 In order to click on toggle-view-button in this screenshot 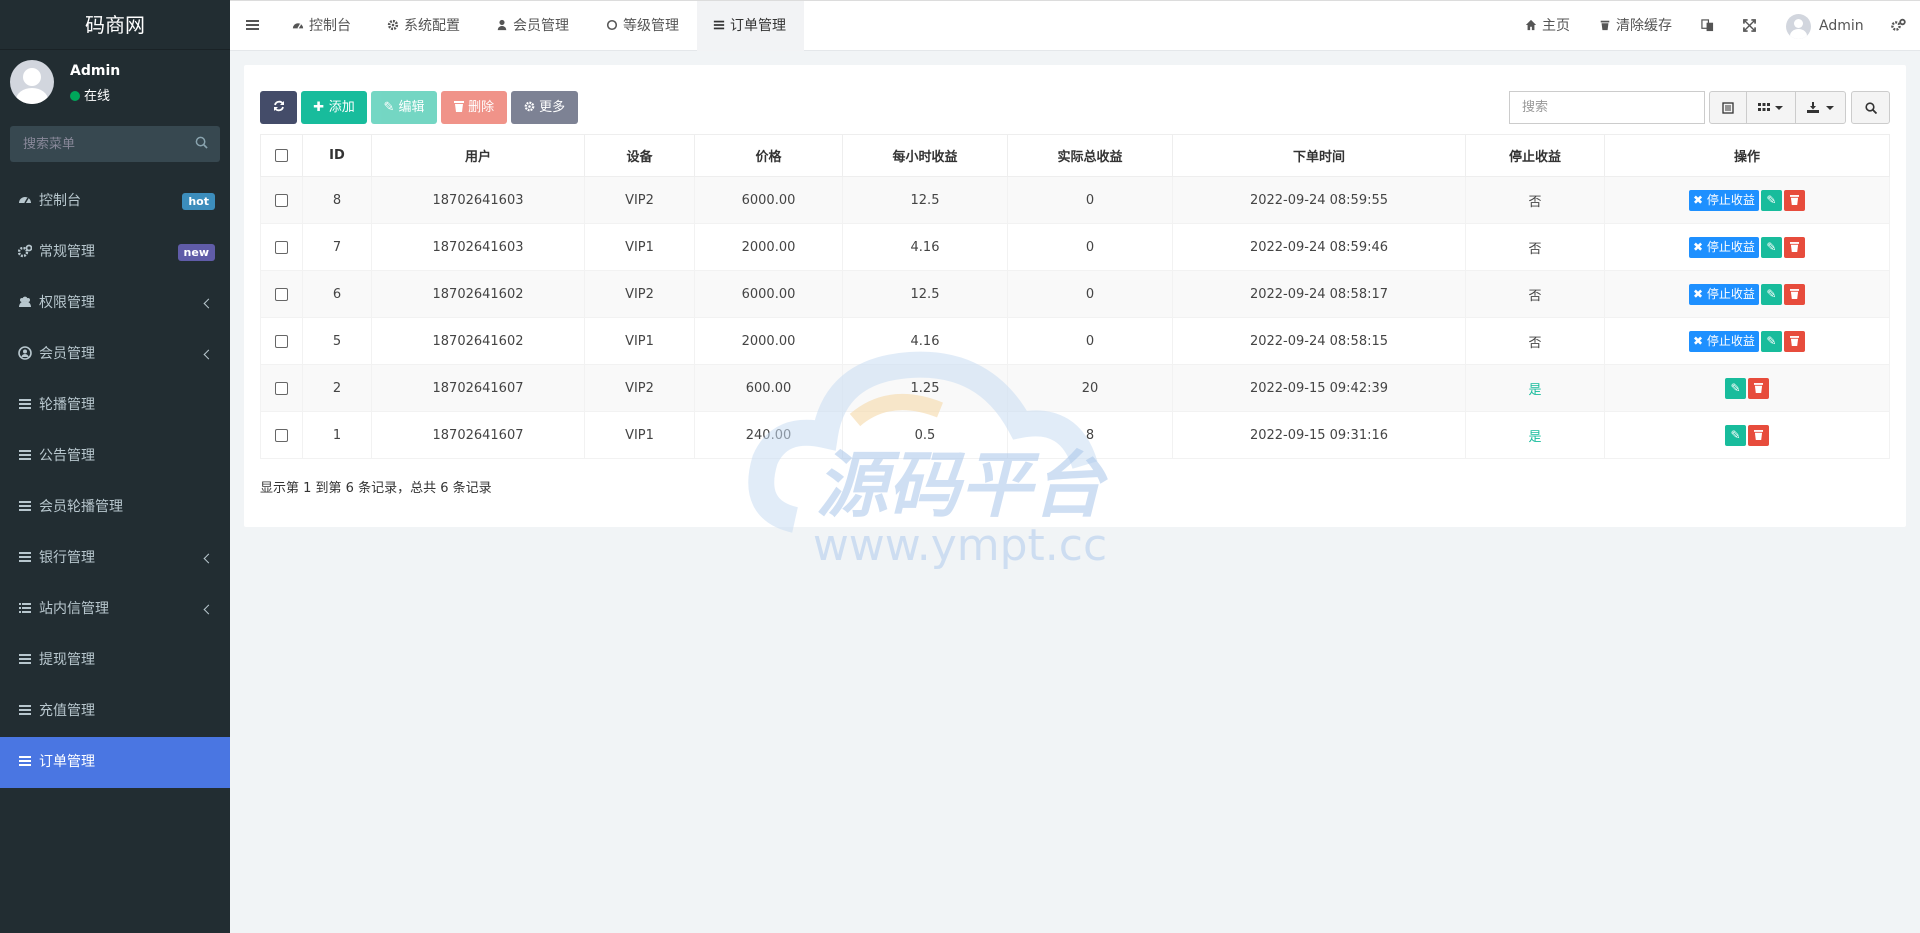, I will do `click(1728, 107)`.